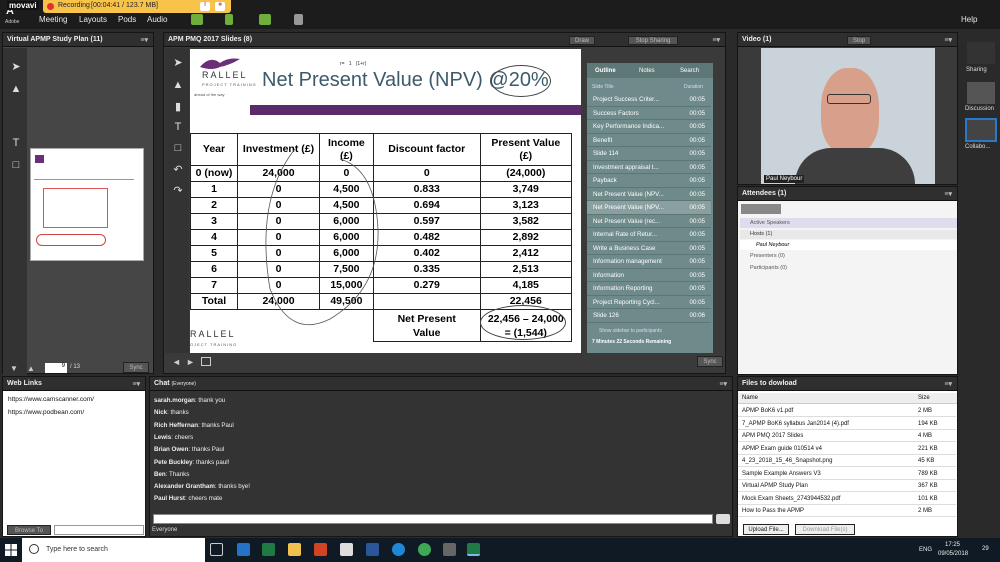 The width and height of the screenshot is (1000, 562). I want to click on fullscreen-icon, so click(206, 361).